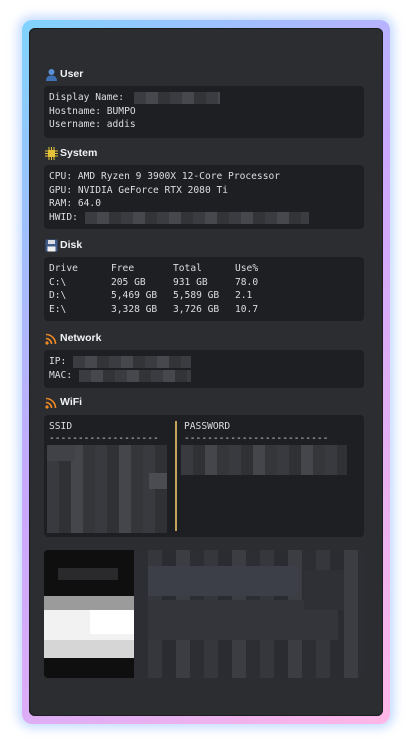 This screenshot has width=411, height=745. Describe the element at coordinates (154, 282) in the screenshot. I see `table-row: C:\ 205 GB 931 GB 78.0` at that location.